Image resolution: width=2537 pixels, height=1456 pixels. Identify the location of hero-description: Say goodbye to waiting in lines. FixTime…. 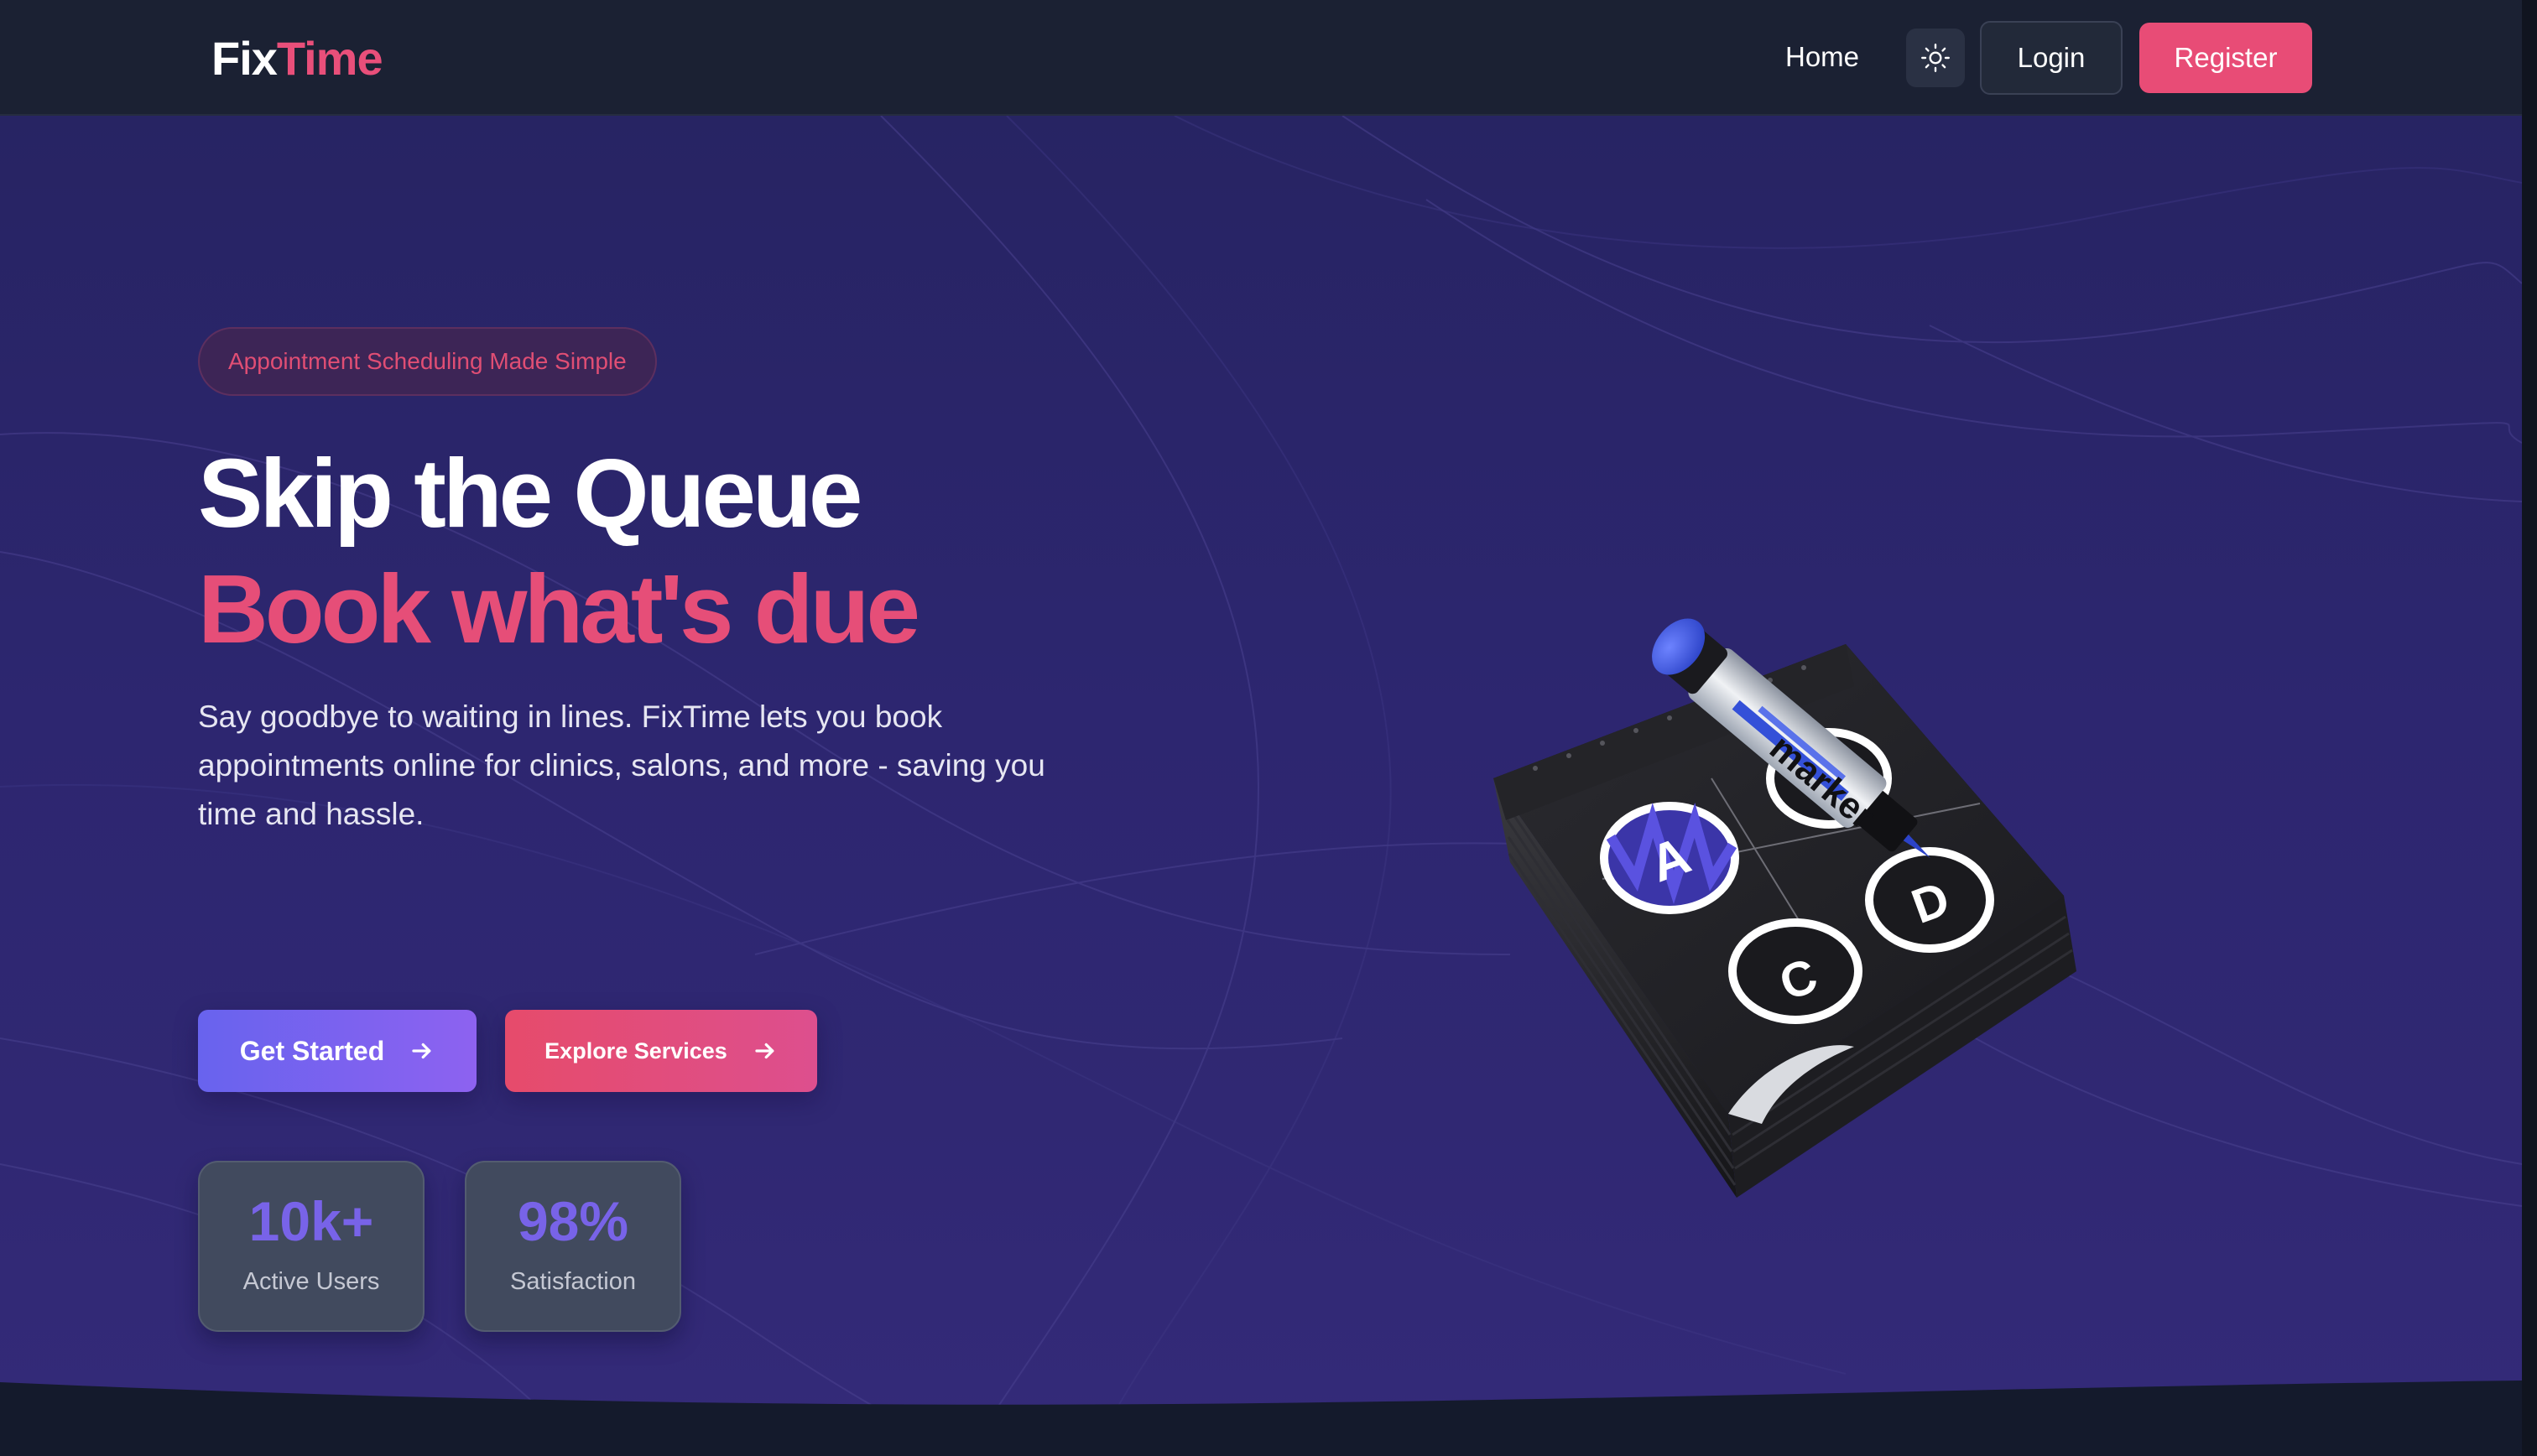
(621, 765).